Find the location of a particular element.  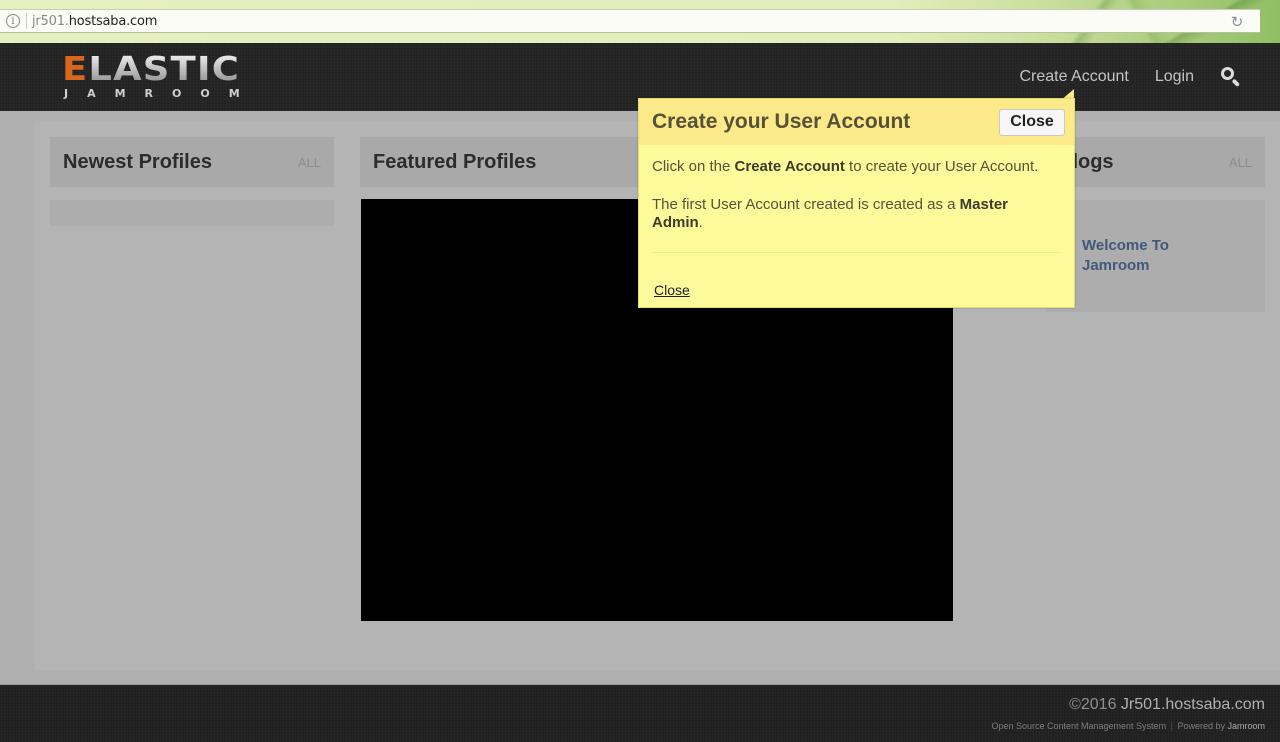

featured-profiles-header: Featured Profiles is located at coordinates (505, 162).